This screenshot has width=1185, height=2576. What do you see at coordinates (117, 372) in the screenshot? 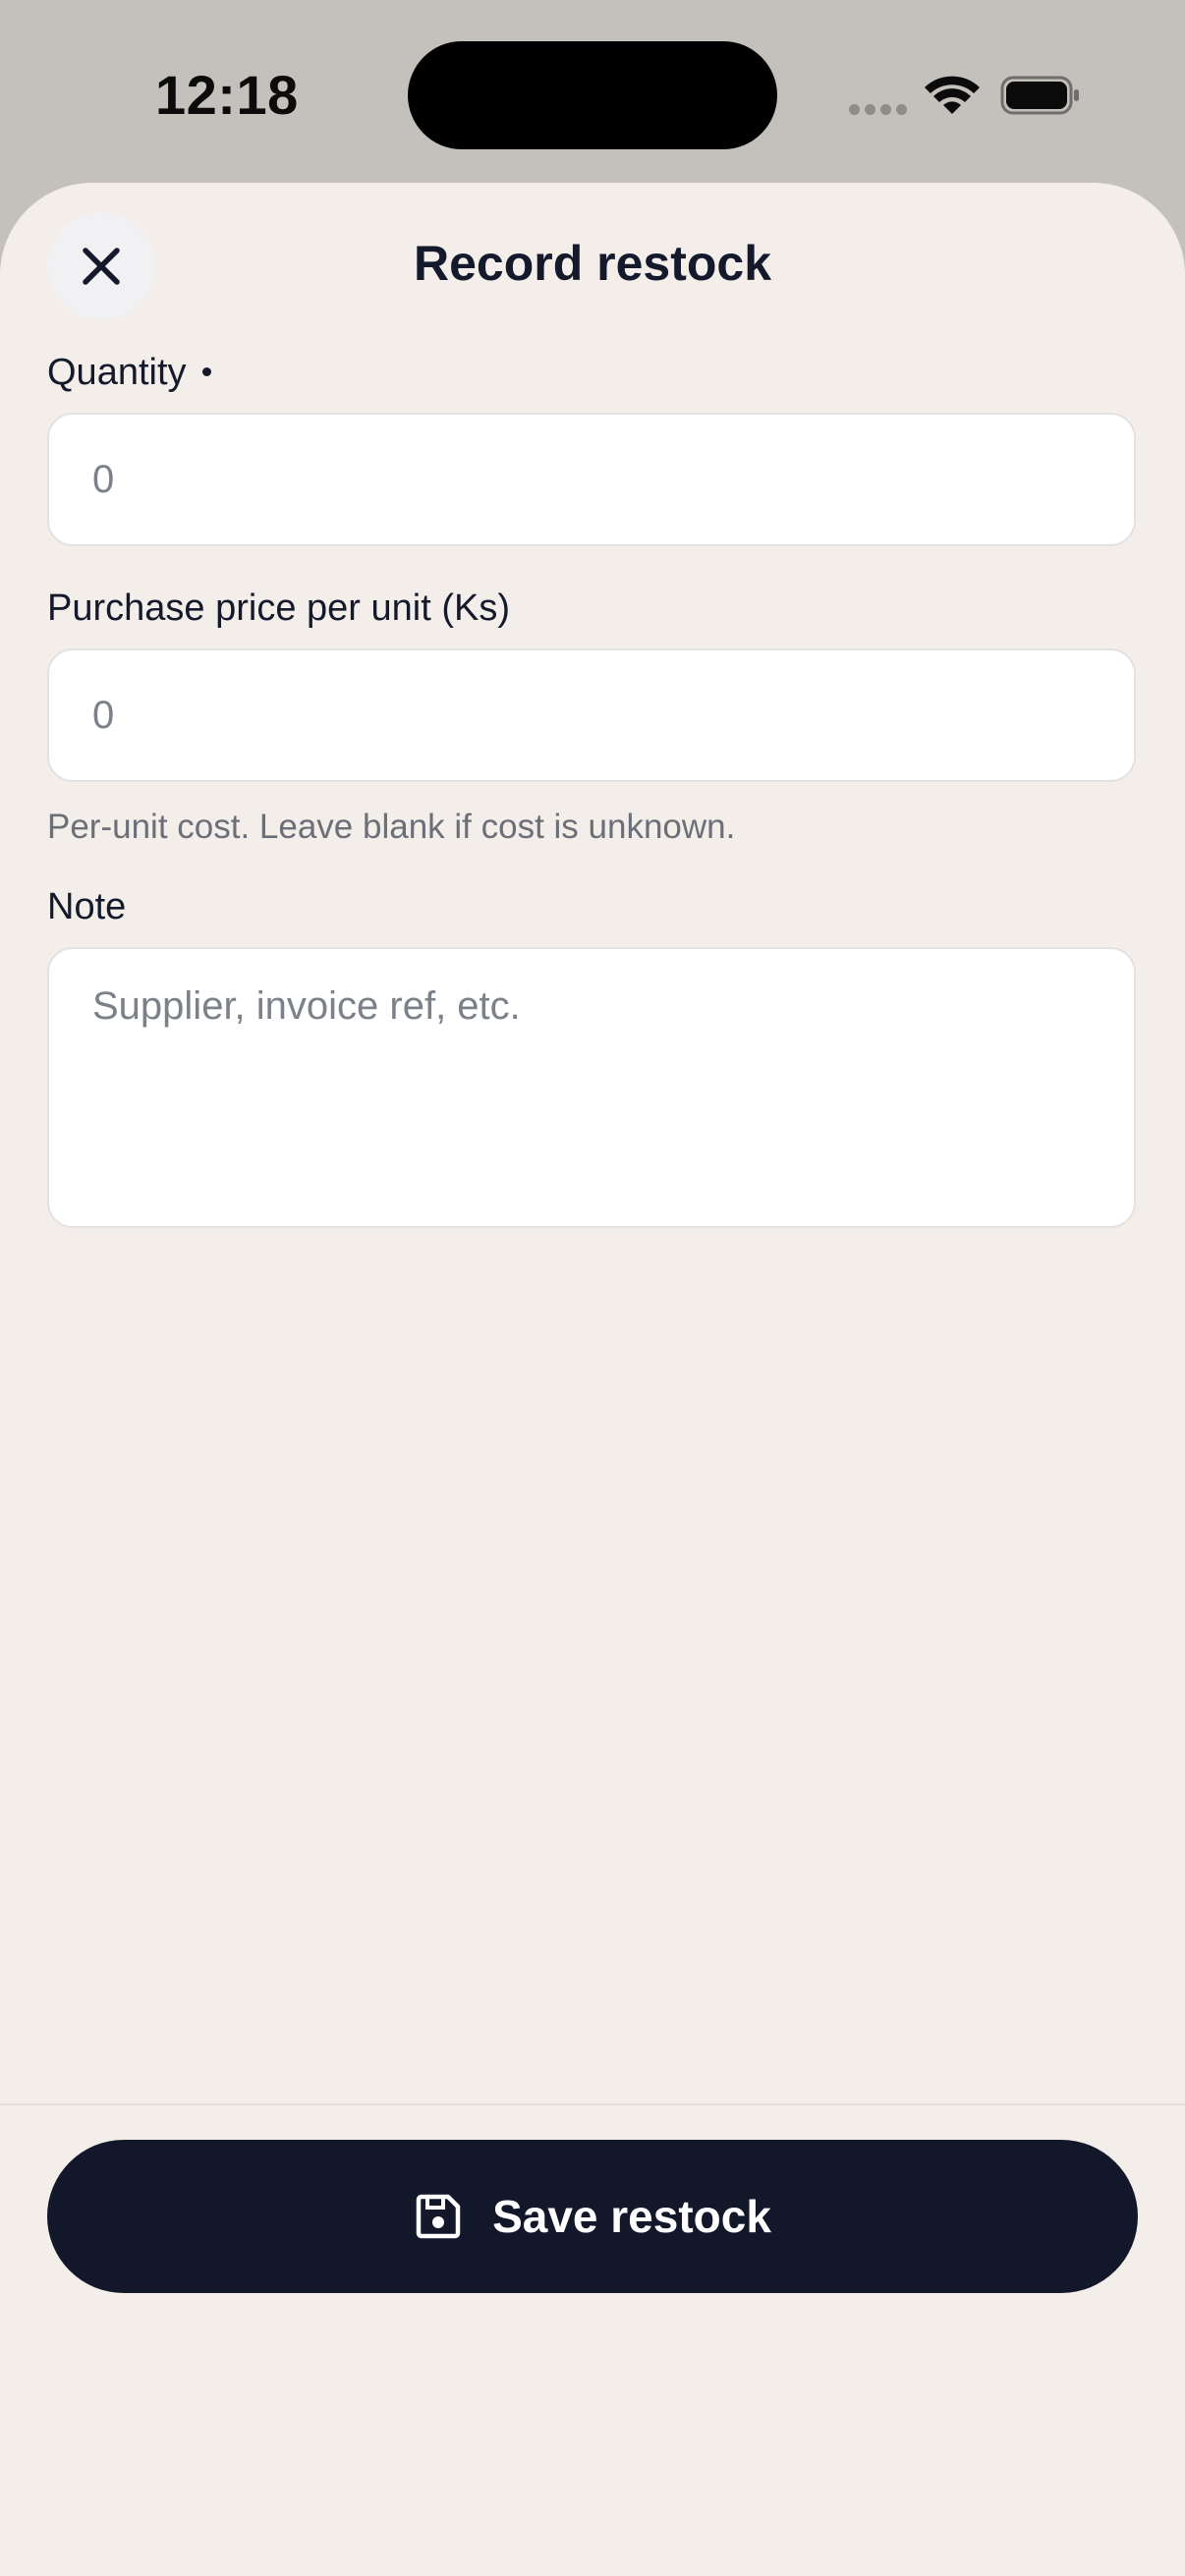
I see `quantity-label-text: Quantity` at bounding box center [117, 372].